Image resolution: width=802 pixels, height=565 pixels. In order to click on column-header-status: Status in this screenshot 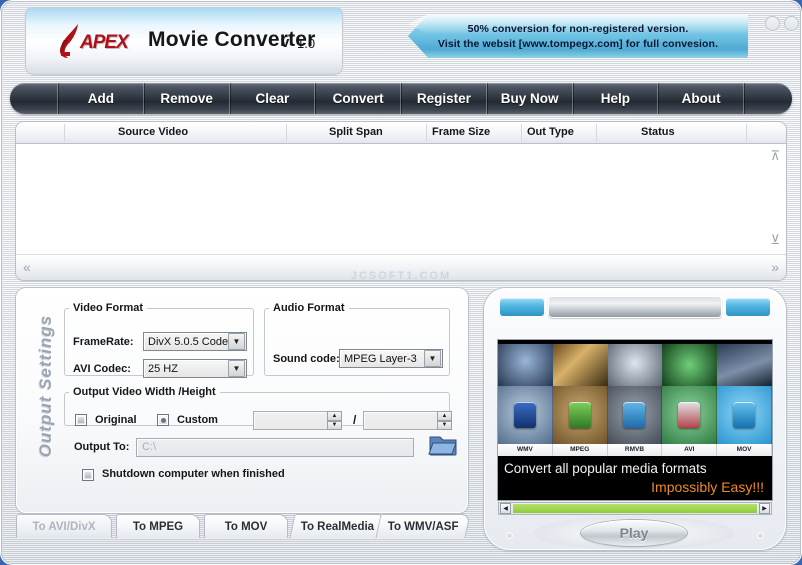, I will do `click(658, 132)`.